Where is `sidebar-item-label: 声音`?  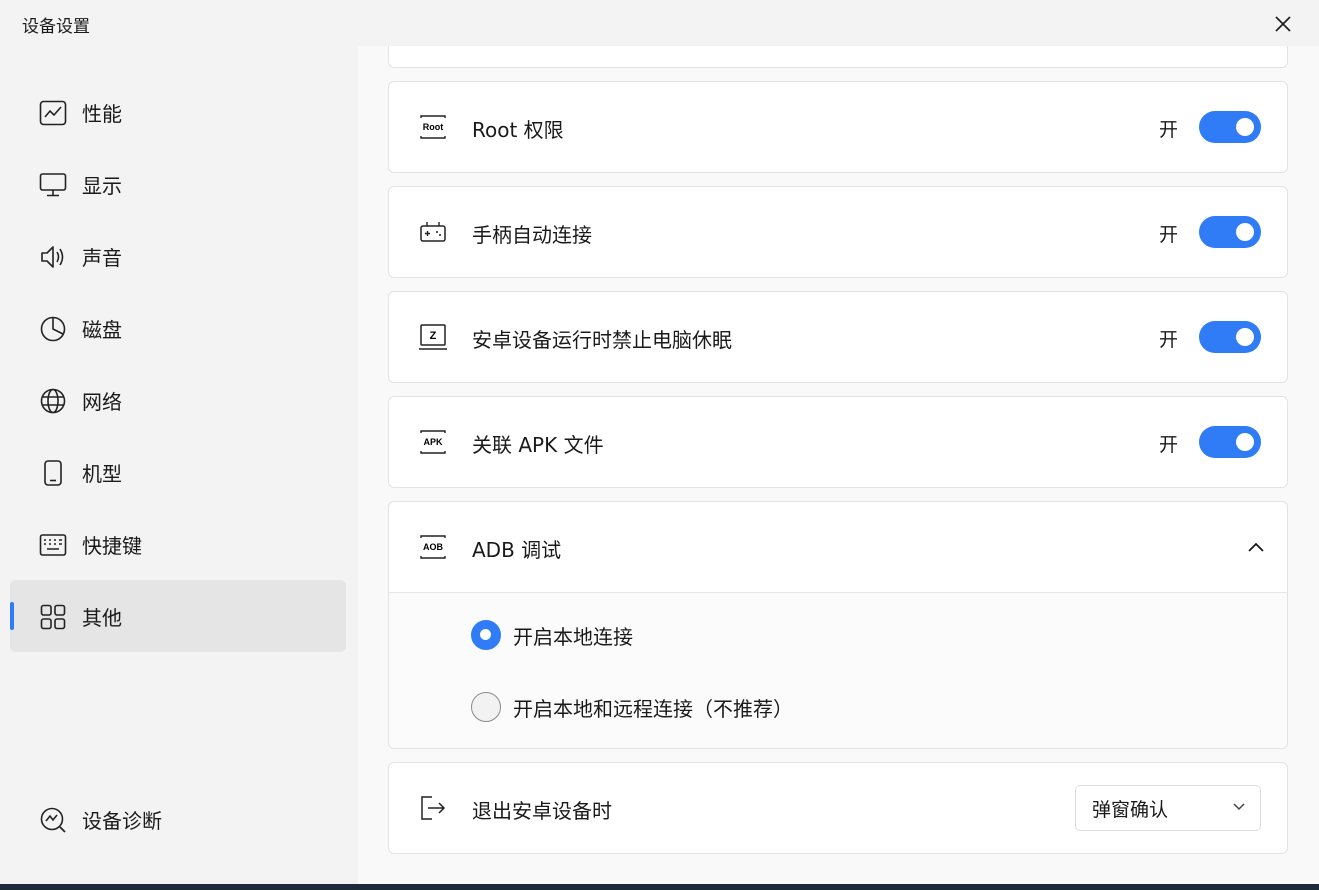
sidebar-item-label: 声音 is located at coordinates (102, 257).